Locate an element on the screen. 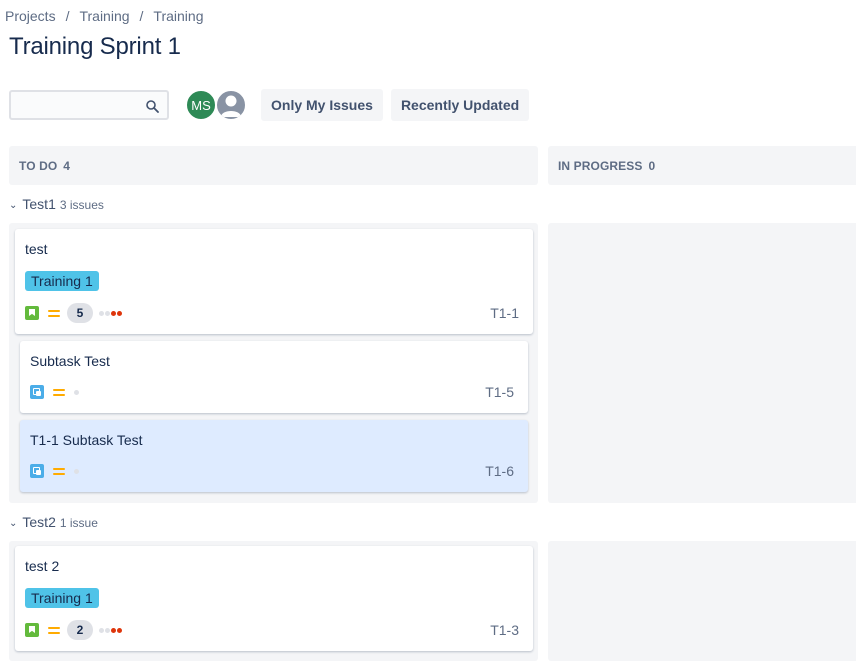 The image size is (856, 669). assignee-filter: MS is located at coordinates (216, 105).